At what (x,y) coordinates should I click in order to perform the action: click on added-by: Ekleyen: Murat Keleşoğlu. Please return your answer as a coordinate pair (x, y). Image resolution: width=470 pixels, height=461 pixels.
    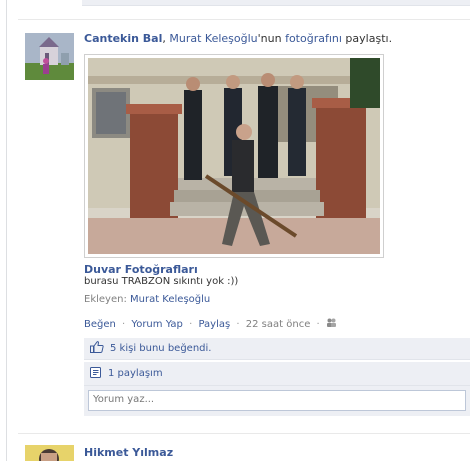
    Looking at the image, I should click on (147, 299).